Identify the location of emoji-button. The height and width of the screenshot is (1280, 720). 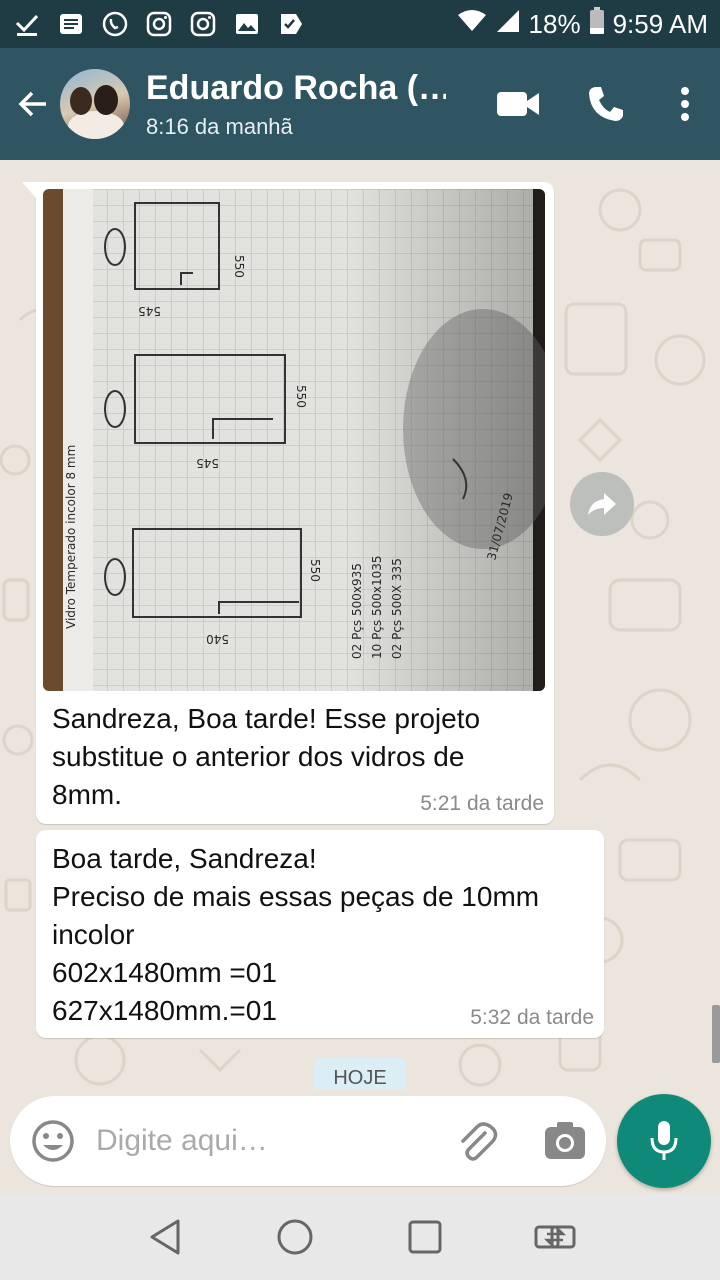
(53, 1141).